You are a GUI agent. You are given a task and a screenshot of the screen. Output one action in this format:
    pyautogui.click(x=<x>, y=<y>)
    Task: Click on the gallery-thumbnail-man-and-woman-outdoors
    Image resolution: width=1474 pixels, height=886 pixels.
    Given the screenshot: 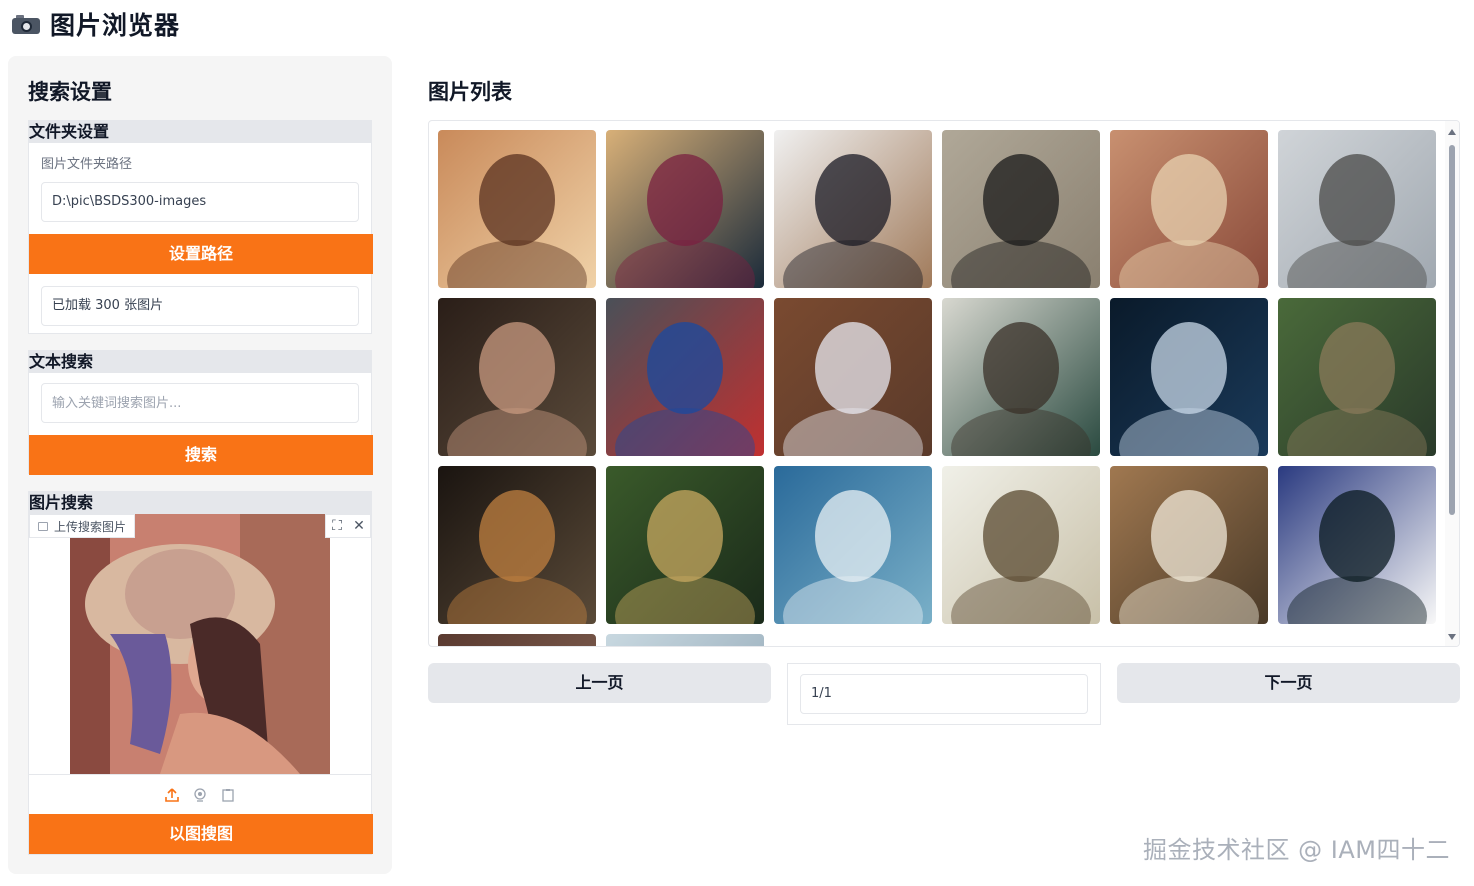 What is the action you would take?
    pyautogui.click(x=1021, y=545)
    